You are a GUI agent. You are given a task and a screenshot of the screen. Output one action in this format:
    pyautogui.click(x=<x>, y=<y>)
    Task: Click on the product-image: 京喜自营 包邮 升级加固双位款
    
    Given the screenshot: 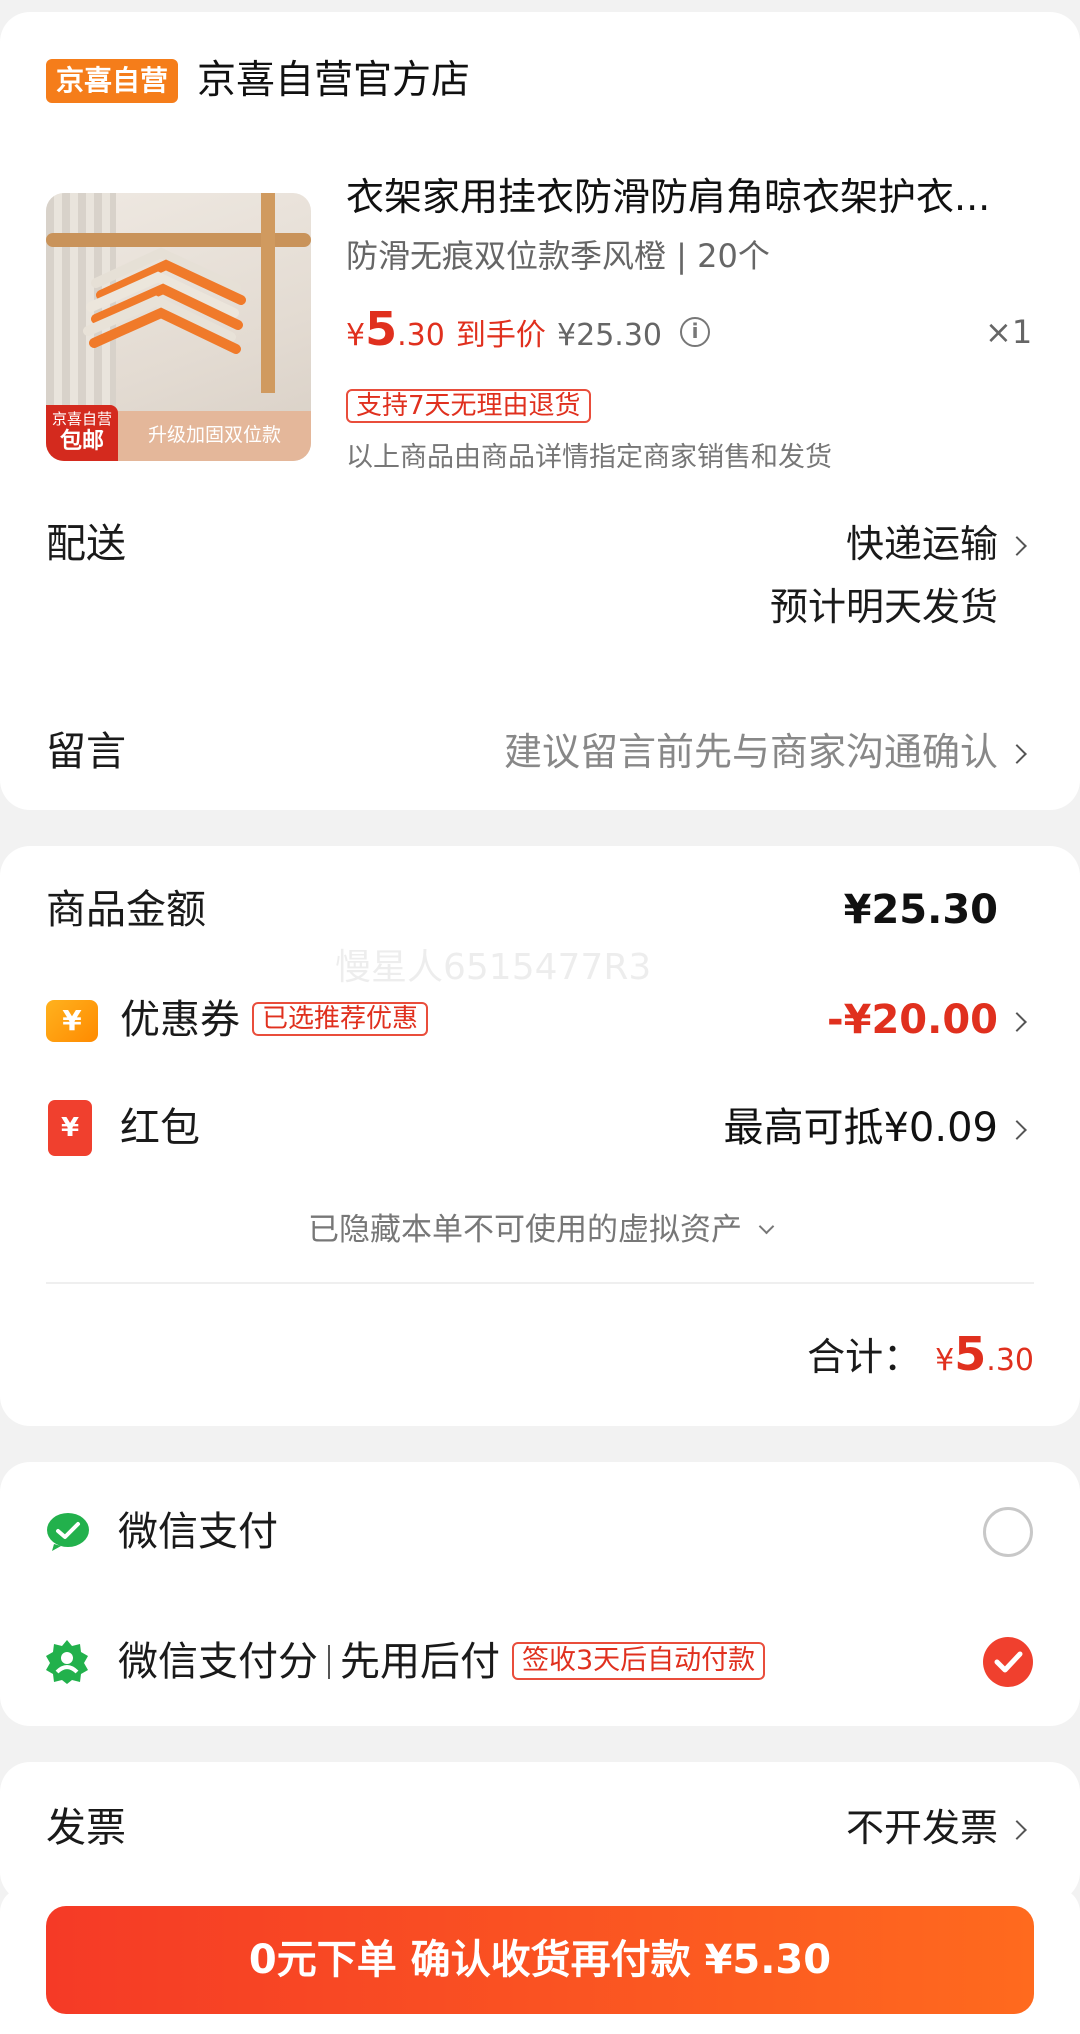 What is the action you would take?
    pyautogui.click(x=178, y=327)
    